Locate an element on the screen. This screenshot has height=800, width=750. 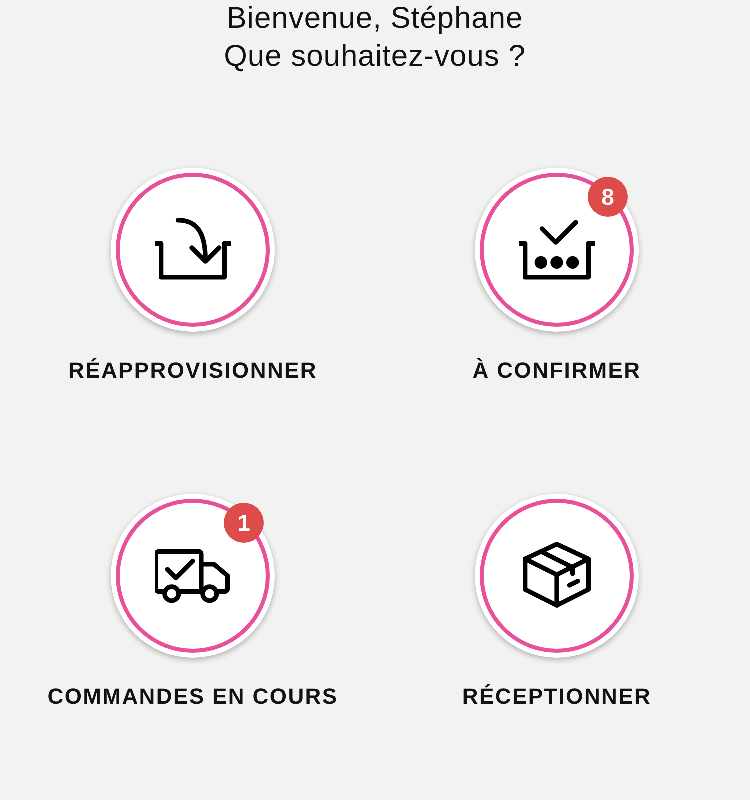
action-button: 8 is located at coordinates (557, 250).